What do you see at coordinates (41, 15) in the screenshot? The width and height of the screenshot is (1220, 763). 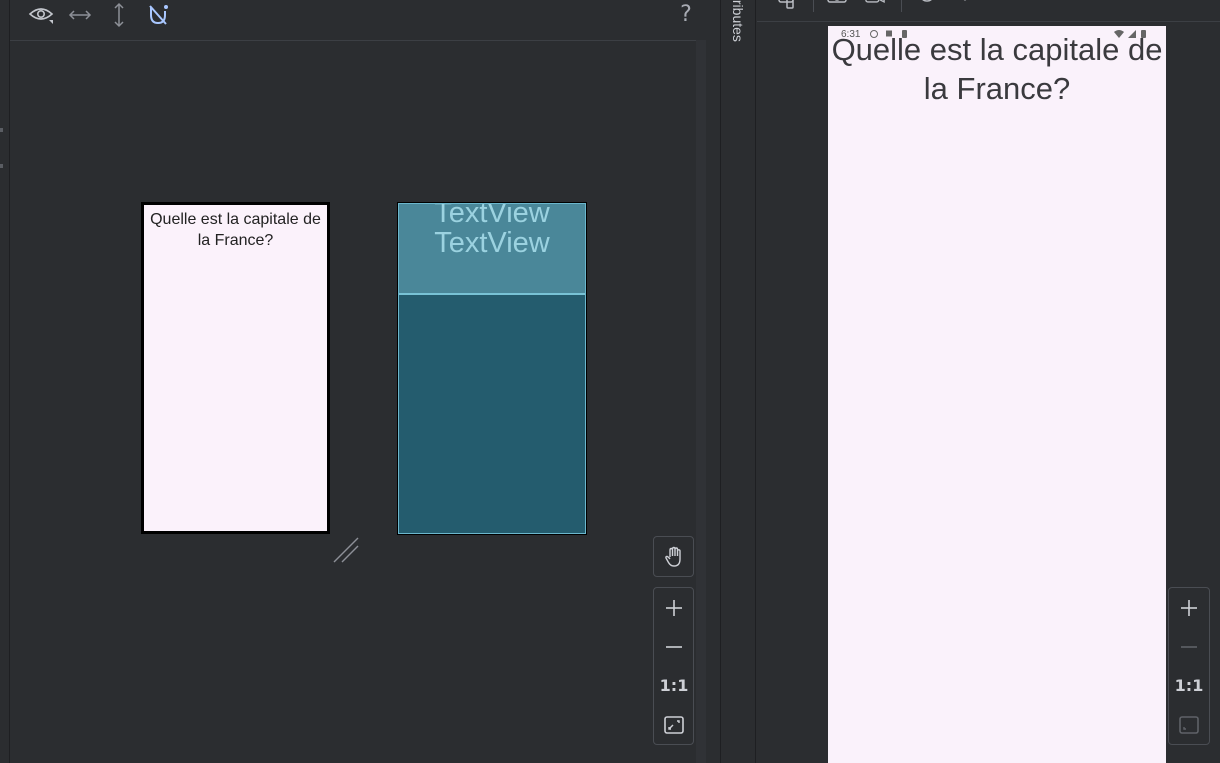 I see `eye-icon` at bounding box center [41, 15].